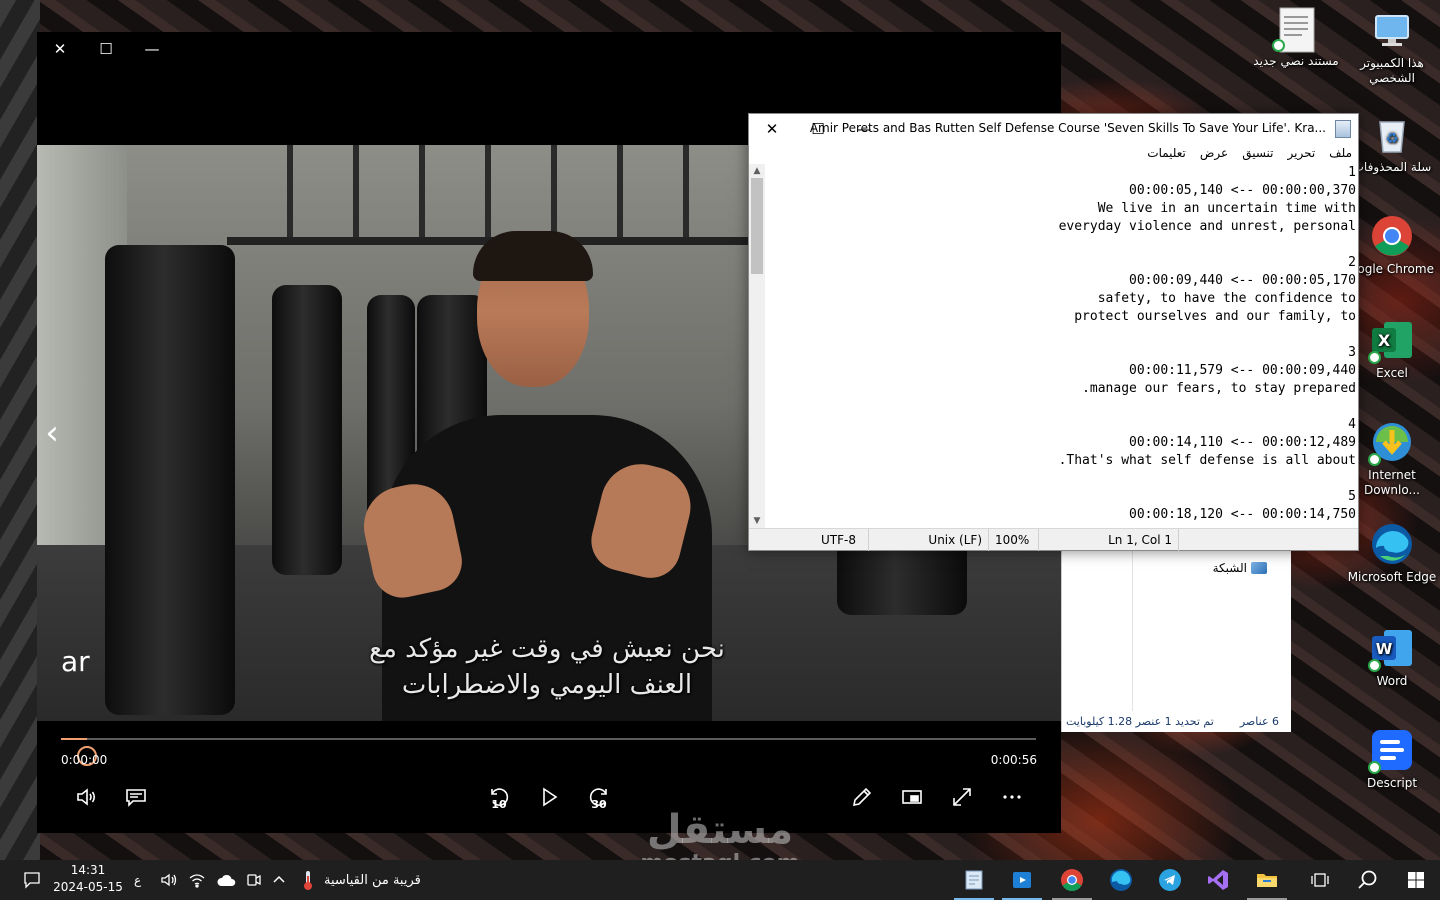 Image resolution: width=1440 pixels, height=900 pixels. What do you see at coordinates (1391, 341) in the screenshot?
I see `excel-icon: X` at bounding box center [1391, 341].